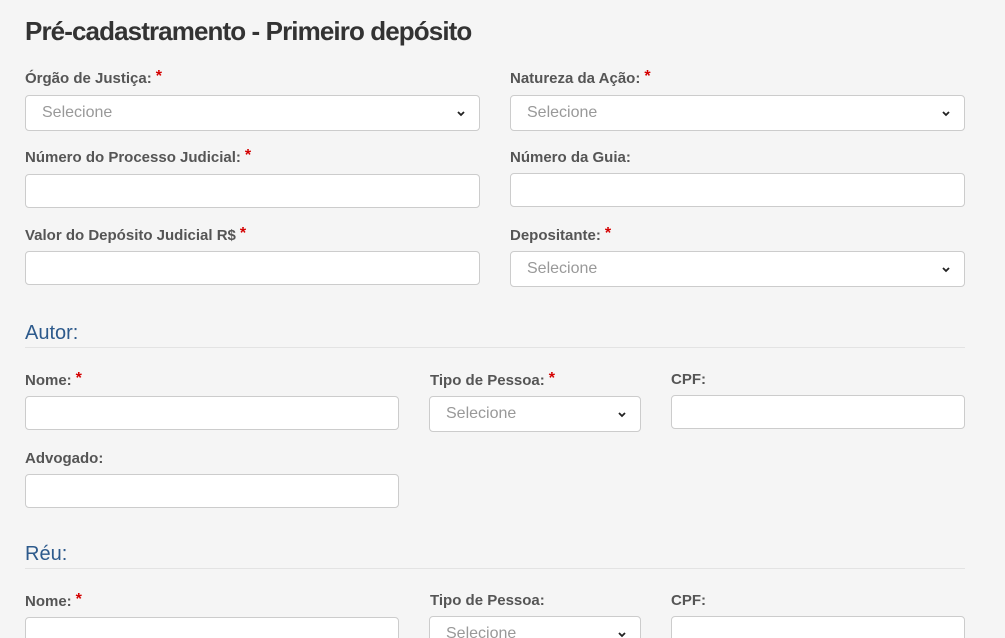 Image resolution: width=1005 pixels, height=638 pixels. I want to click on depositante-select-value: Selecione, so click(562, 268).